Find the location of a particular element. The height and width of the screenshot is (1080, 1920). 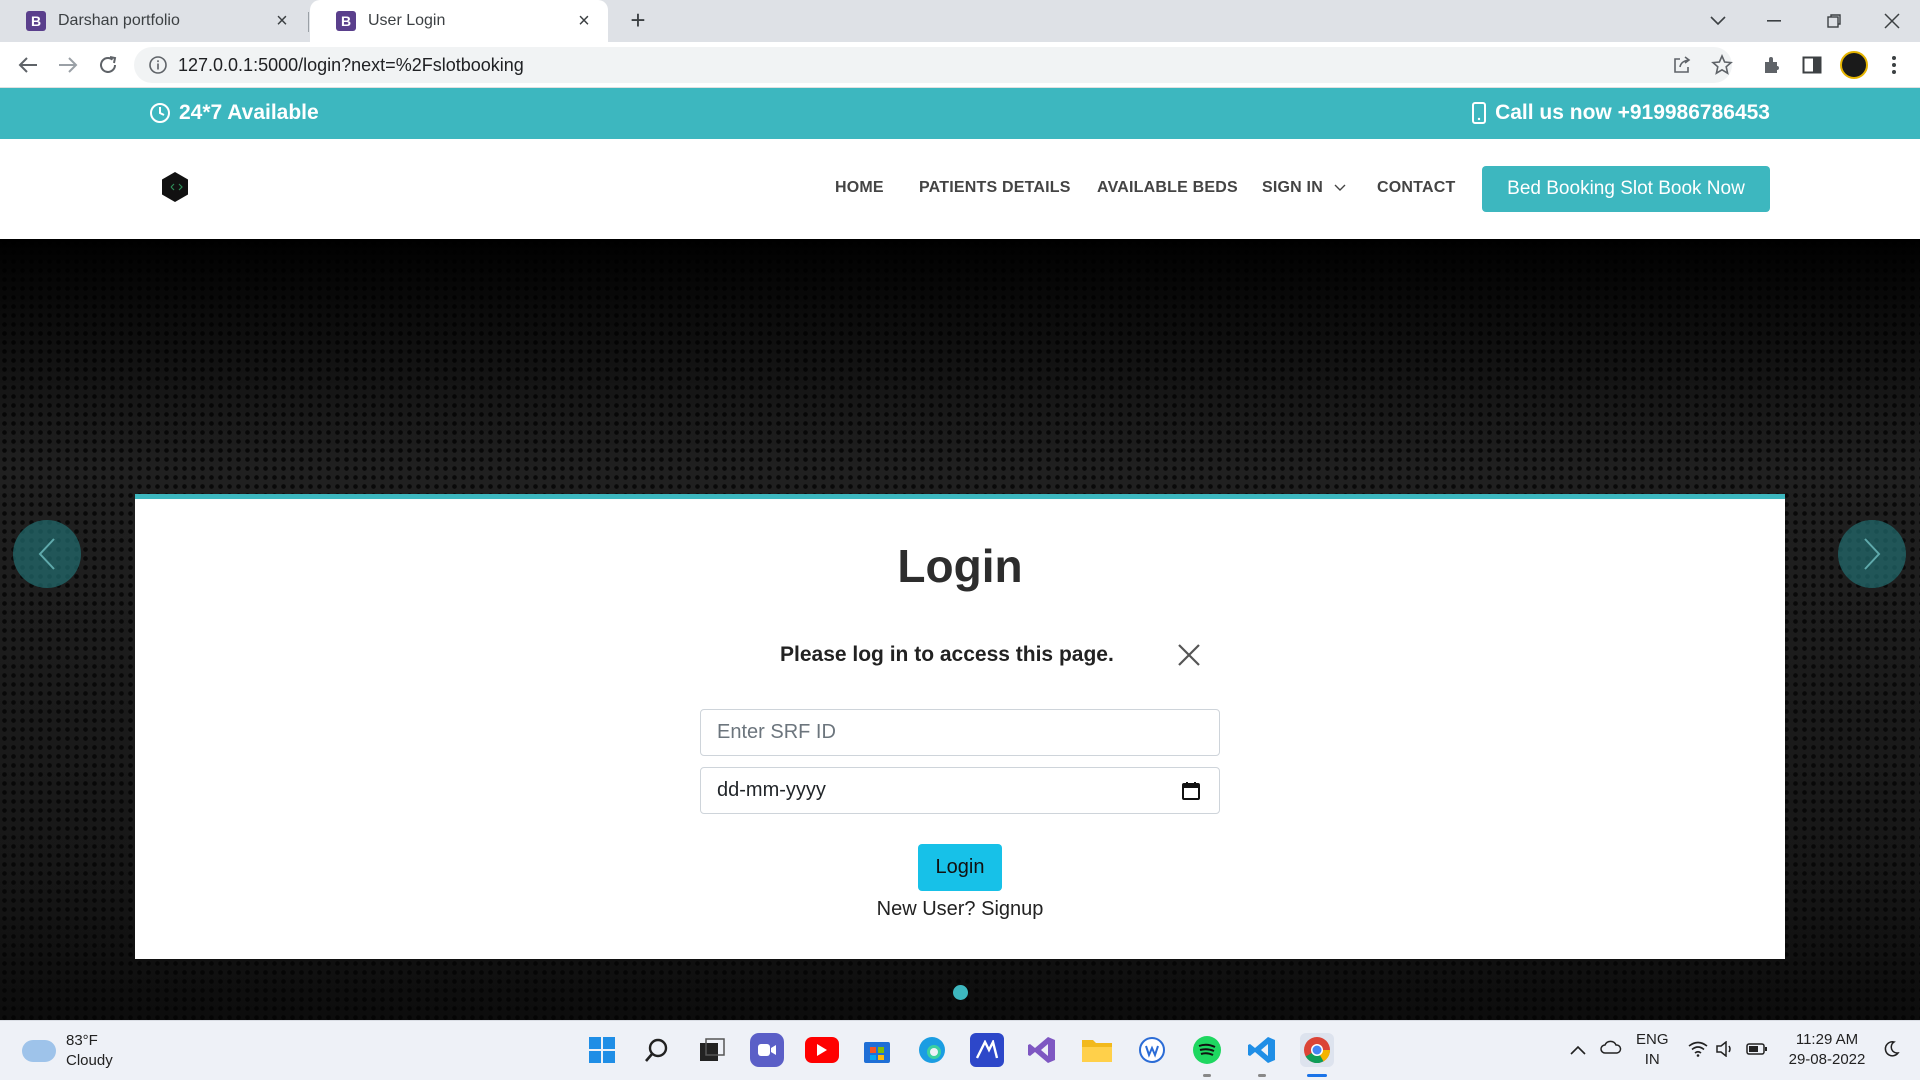

site-logo-icon is located at coordinates (175, 187).